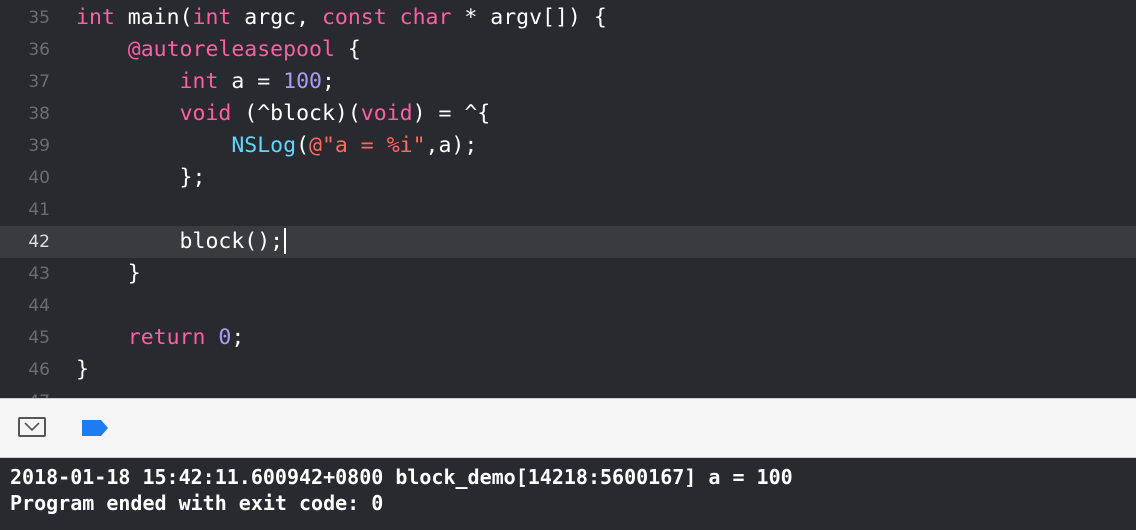  I want to click on code-text: @autoreleasepool {, so click(244, 49).